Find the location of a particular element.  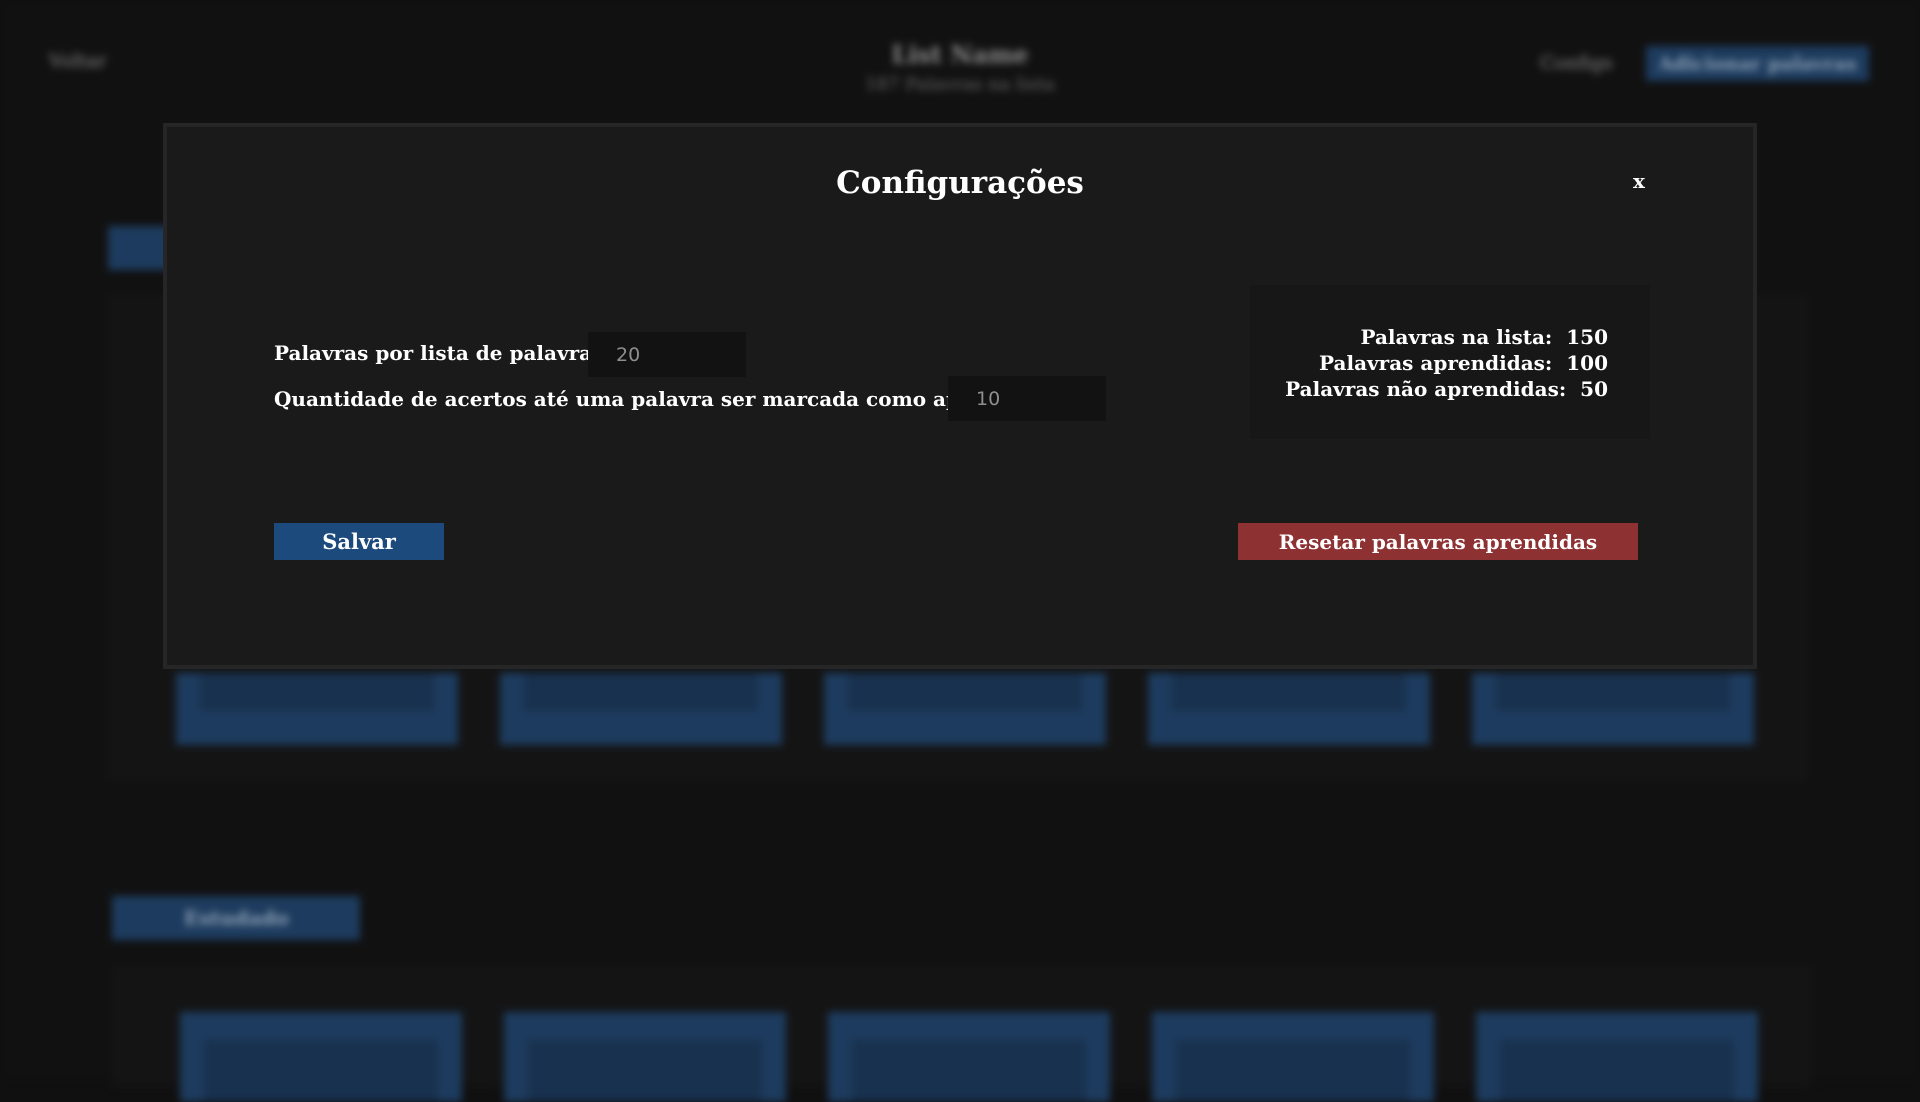

stat-not-learned: Palavras não aprendidas: 50 is located at coordinates (1446, 389).